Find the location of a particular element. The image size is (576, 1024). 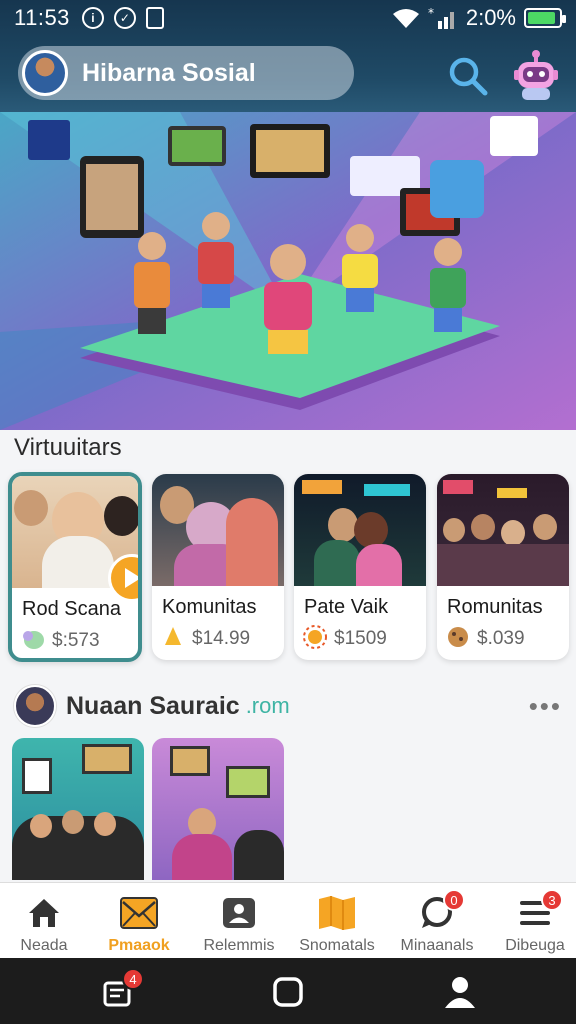

battery-text: 2:0% is located at coordinates (490, 17).